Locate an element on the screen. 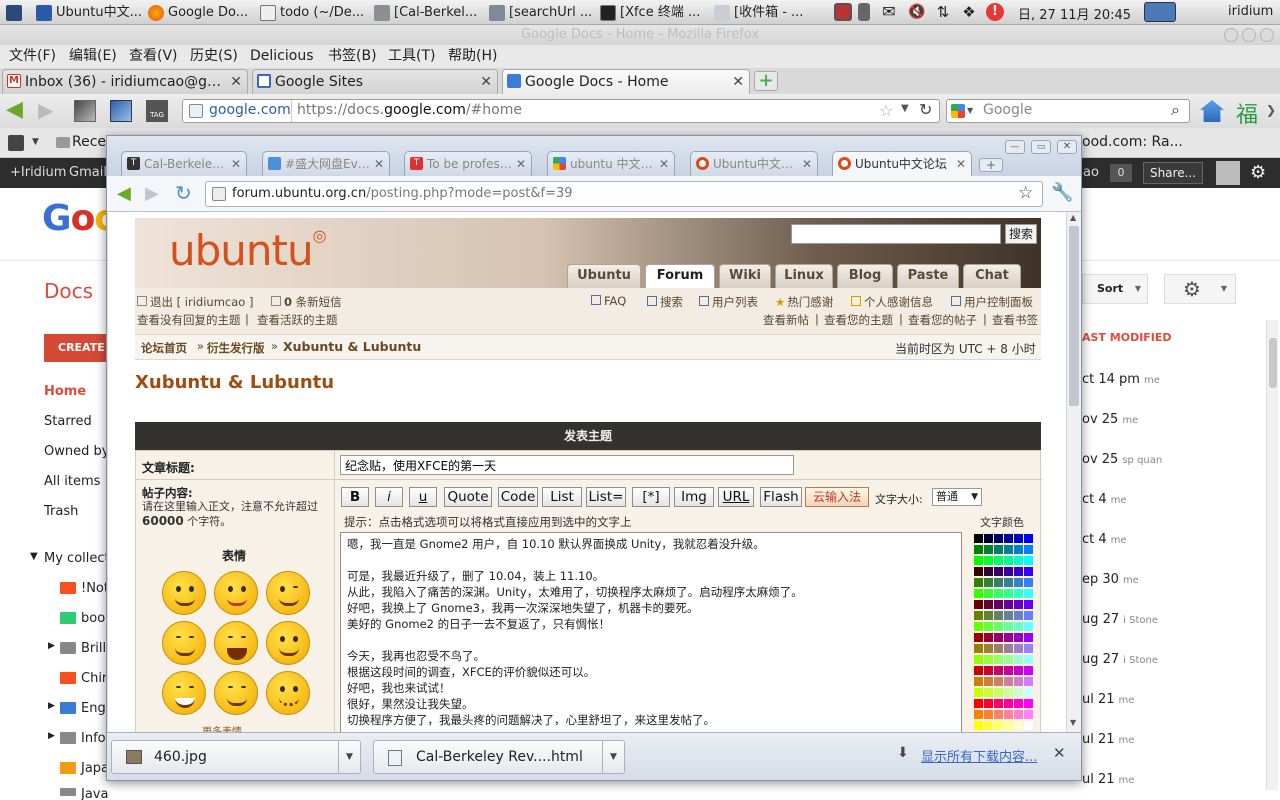 This screenshot has width=1280, height=800. menu-help: 帮助(H) is located at coordinates (472, 56).